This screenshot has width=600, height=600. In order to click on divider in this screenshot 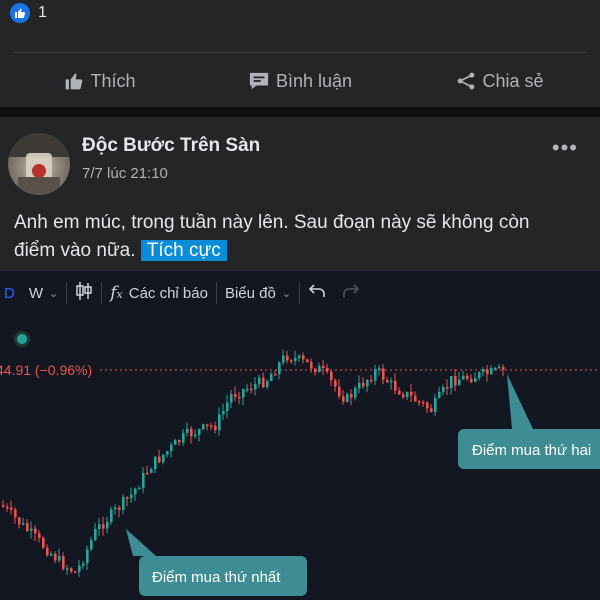, I will do `click(300, 52)`.